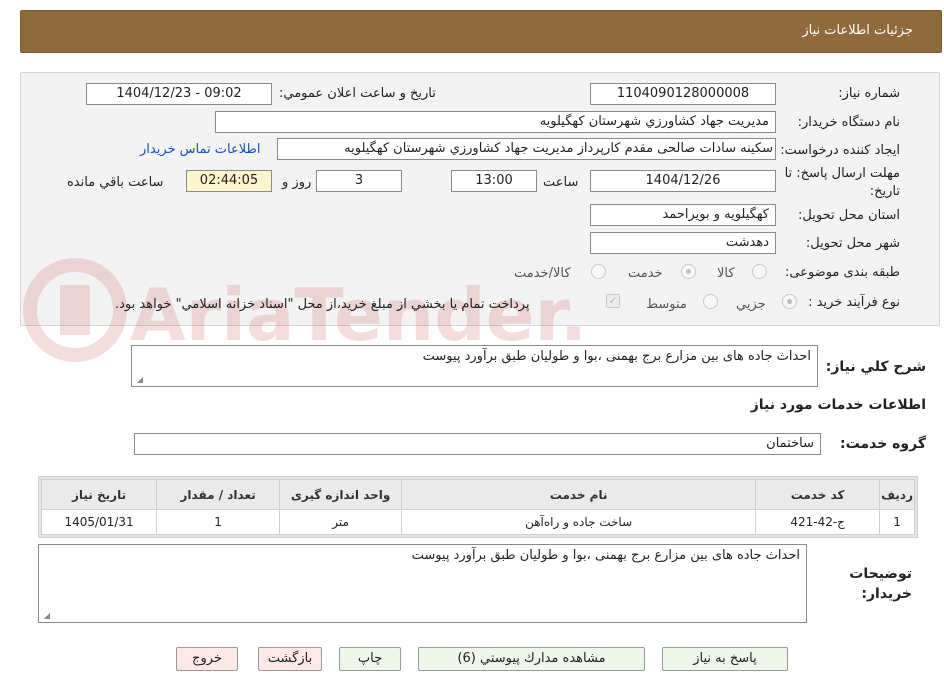 The image size is (944, 691). Describe the element at coordinates (579, 522) in the screenshot. I see `cell-name: ساخت جاده و راه‌آهن` at that location.